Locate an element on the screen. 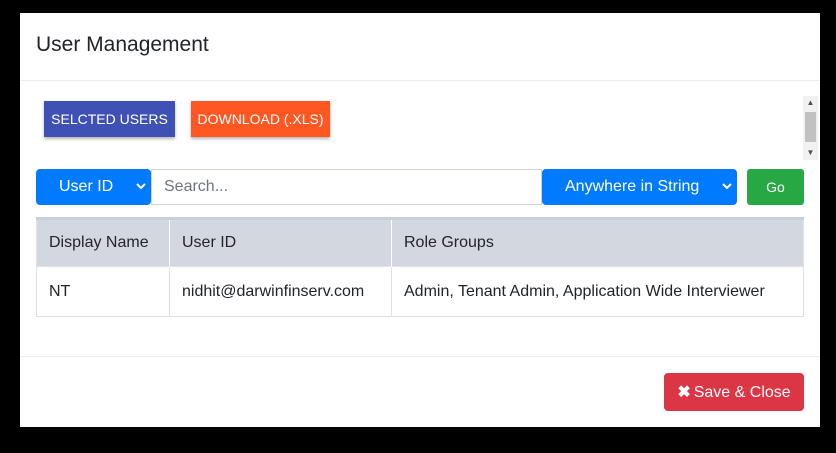 The height and width of the screenshot is (453, 836). cell-display-name: NT is located at coordinates (103, 291).